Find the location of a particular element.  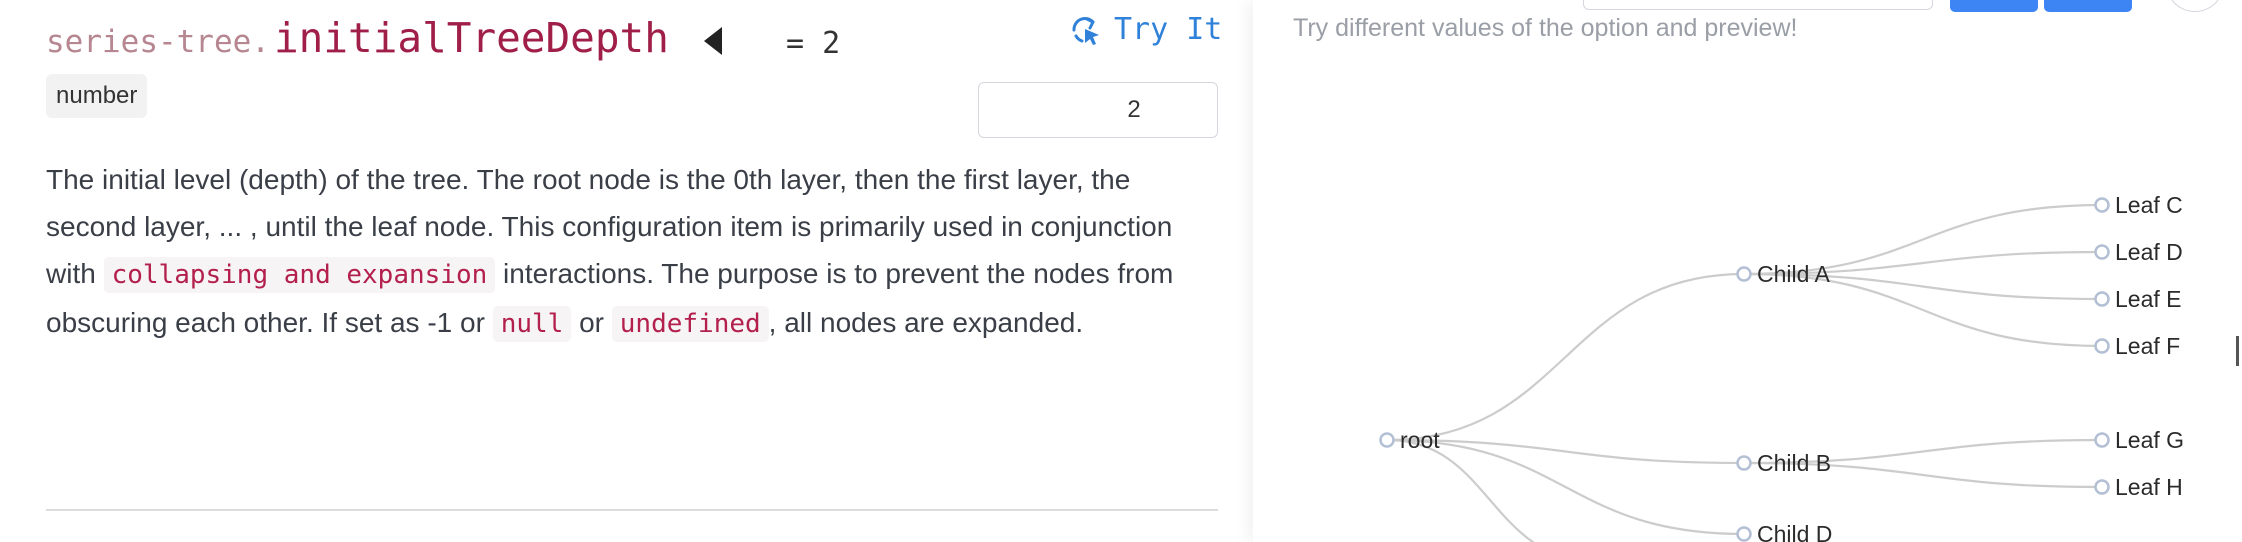

code-collapsing-expansion: collapsing and expansion is located at coordinates (299, 275).